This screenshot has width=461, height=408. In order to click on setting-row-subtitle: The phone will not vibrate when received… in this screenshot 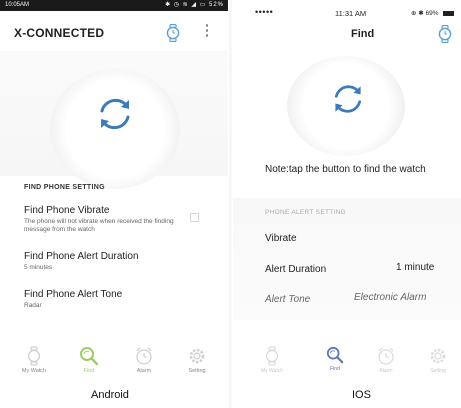, I will do `click(99, 225)`.